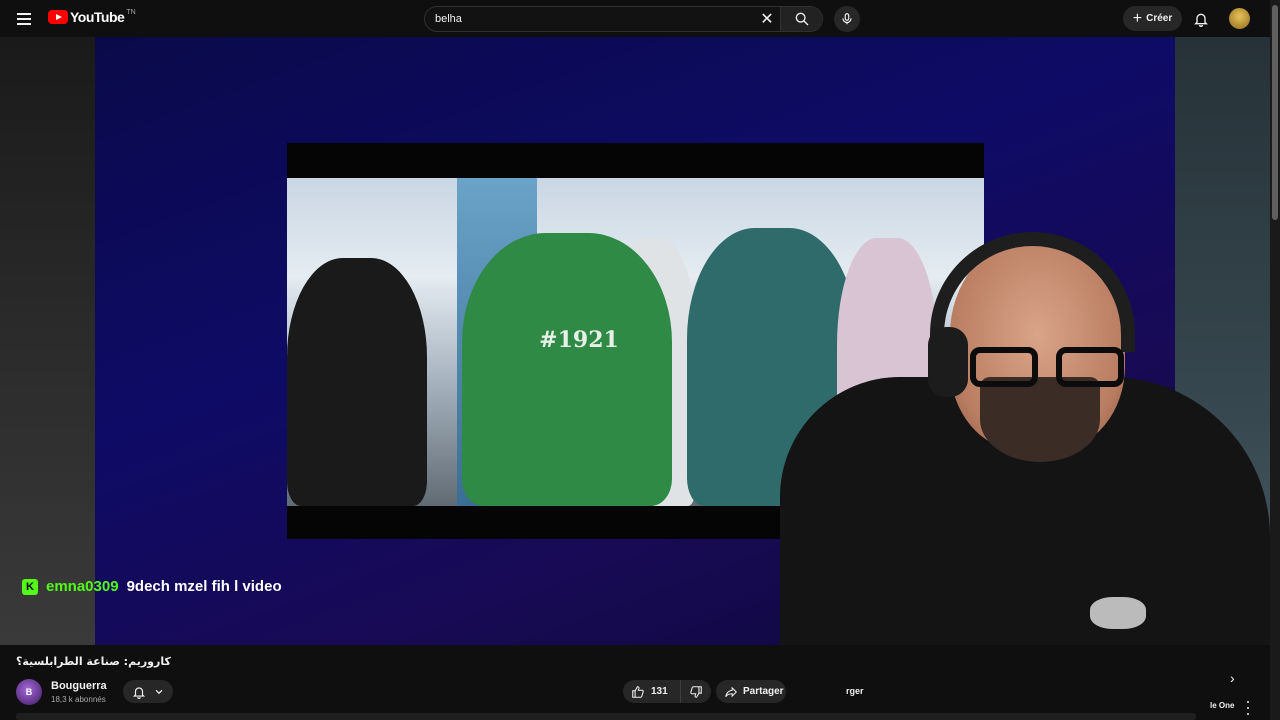 The image size is (1280, 720). I want to click on share-icon, so click(731, 691).